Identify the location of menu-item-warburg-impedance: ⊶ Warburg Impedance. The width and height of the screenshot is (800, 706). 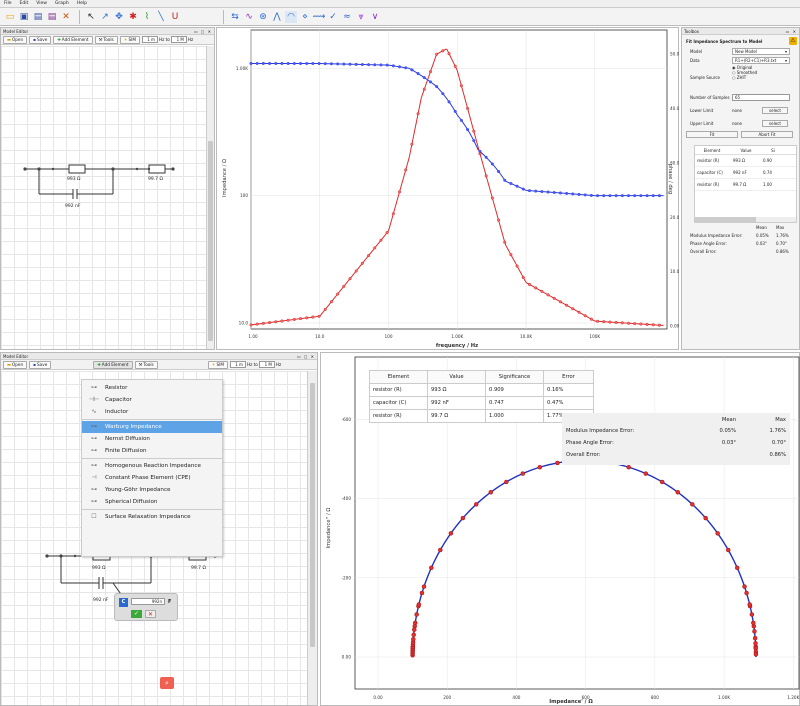
(152, 427).